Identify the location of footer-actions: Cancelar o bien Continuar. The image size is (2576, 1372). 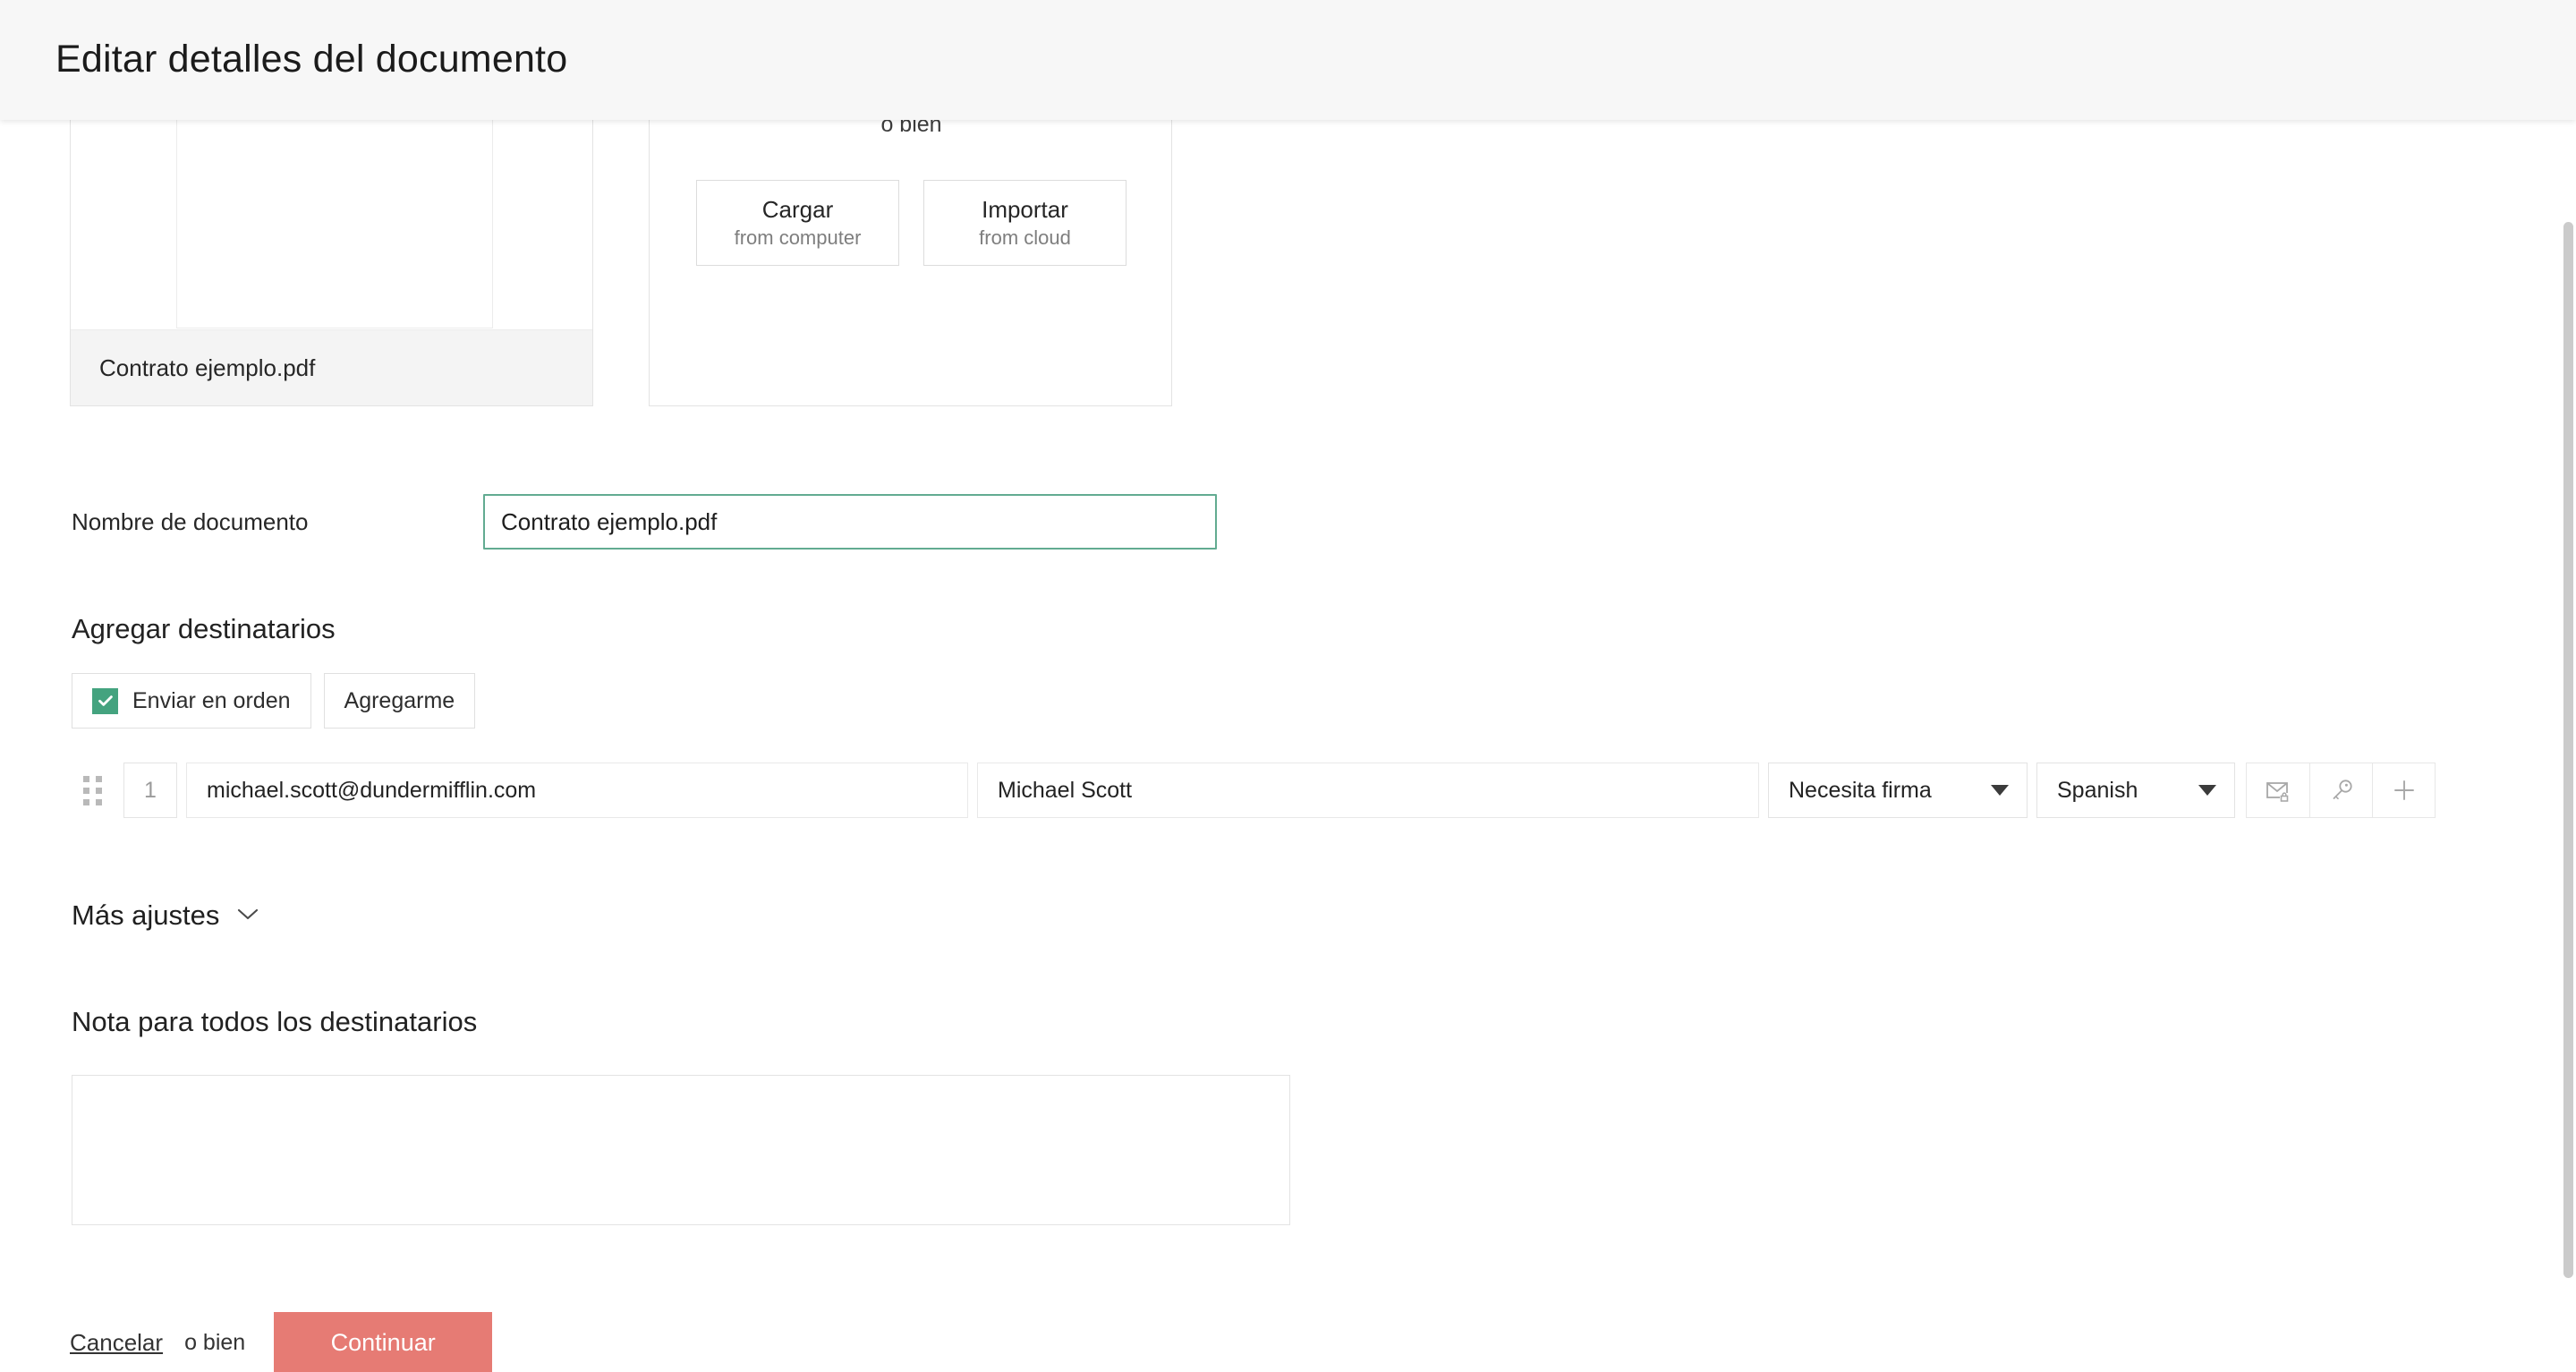
(281, 1342).